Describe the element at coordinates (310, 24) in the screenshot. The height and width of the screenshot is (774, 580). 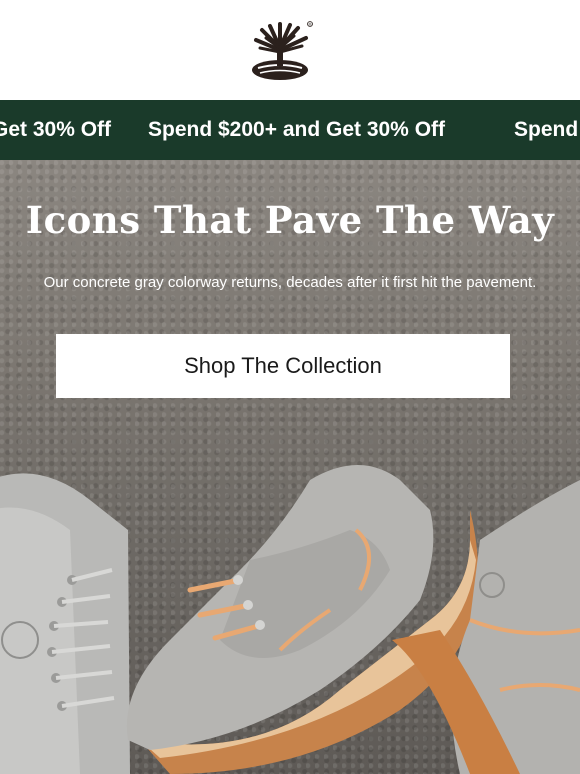
I see `registered-mark: ®` at that location.